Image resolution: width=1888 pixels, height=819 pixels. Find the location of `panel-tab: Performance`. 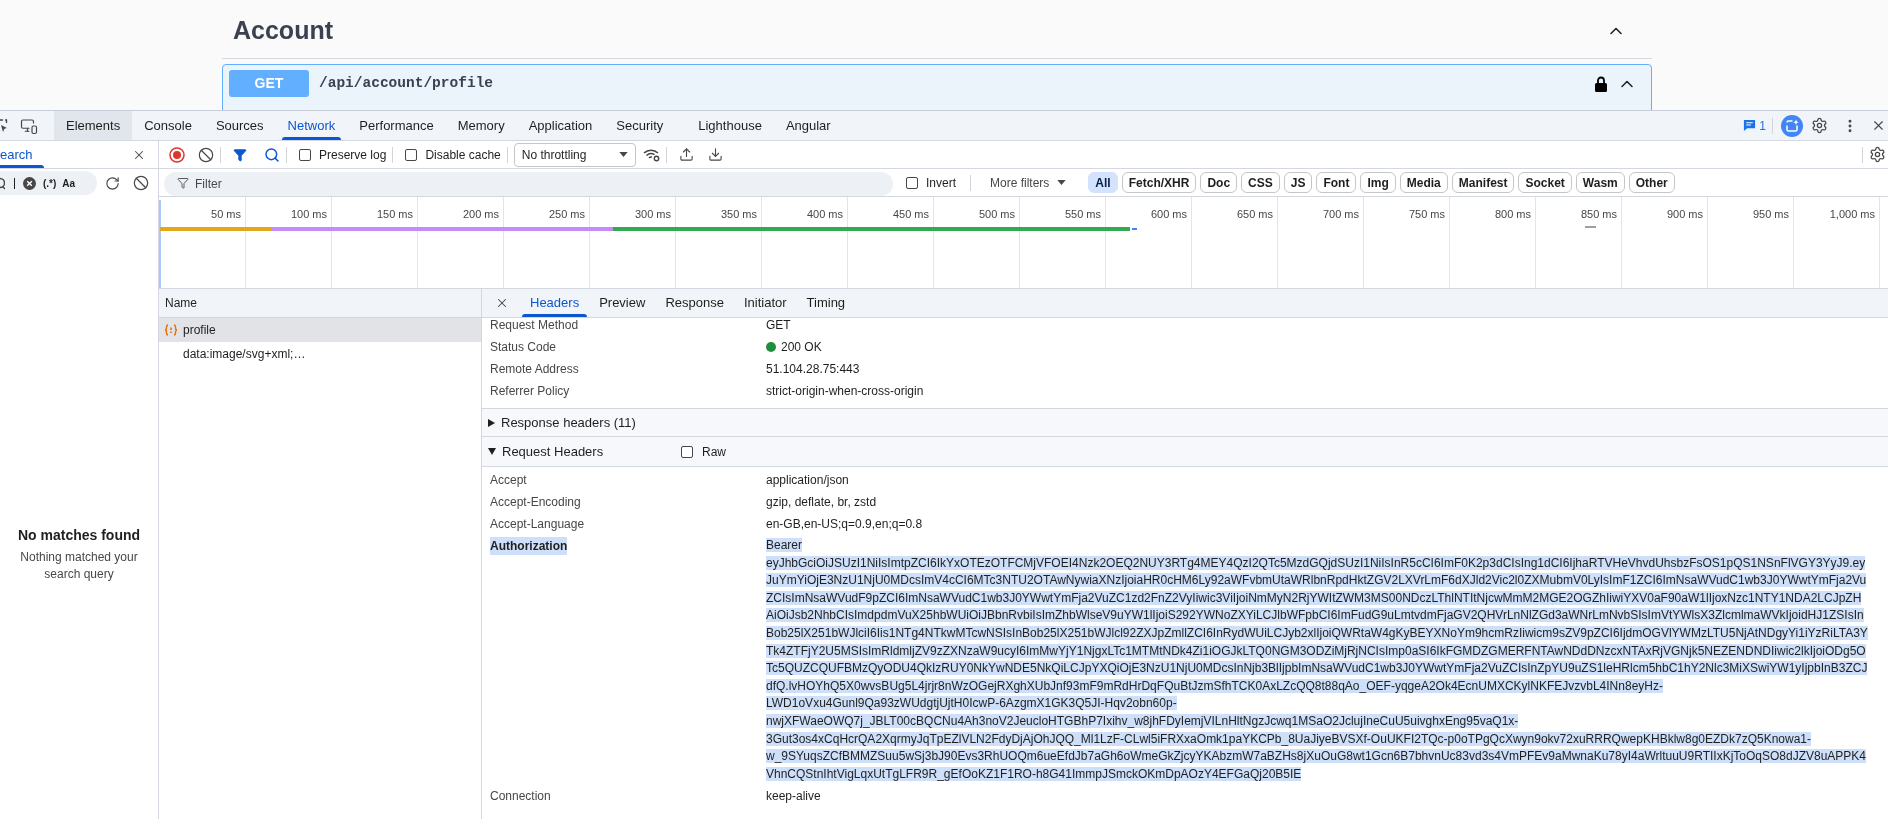

panel-tab: Performance is located at coordinates (396, 125).